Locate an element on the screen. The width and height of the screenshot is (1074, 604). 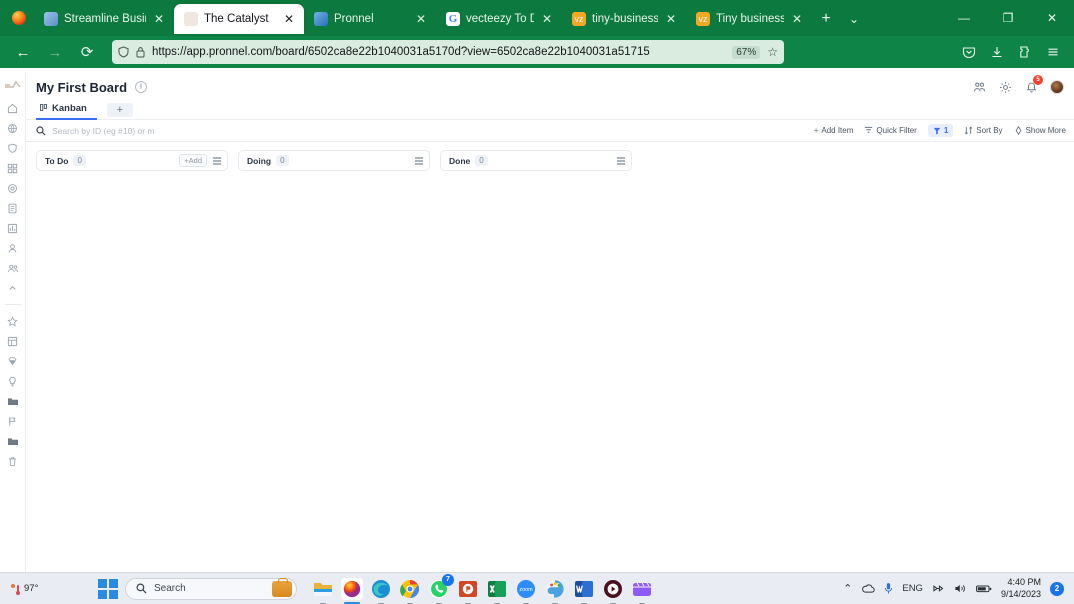
input-language: ENG is located at coordinates (912, 588).